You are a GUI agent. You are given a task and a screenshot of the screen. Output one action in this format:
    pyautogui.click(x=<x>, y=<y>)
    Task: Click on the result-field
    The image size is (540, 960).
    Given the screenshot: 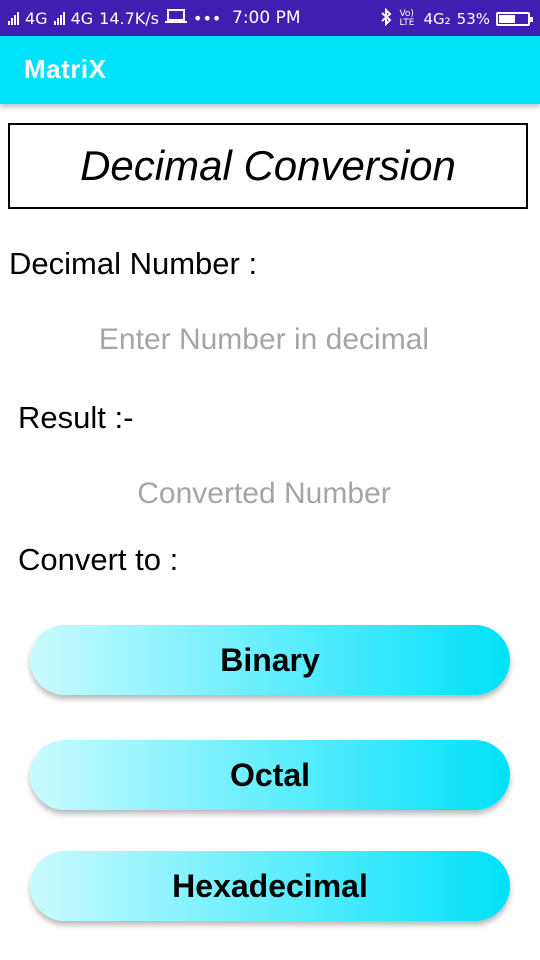 What is the action you would take?
    pyautogui.click(x=264, y=494)
    